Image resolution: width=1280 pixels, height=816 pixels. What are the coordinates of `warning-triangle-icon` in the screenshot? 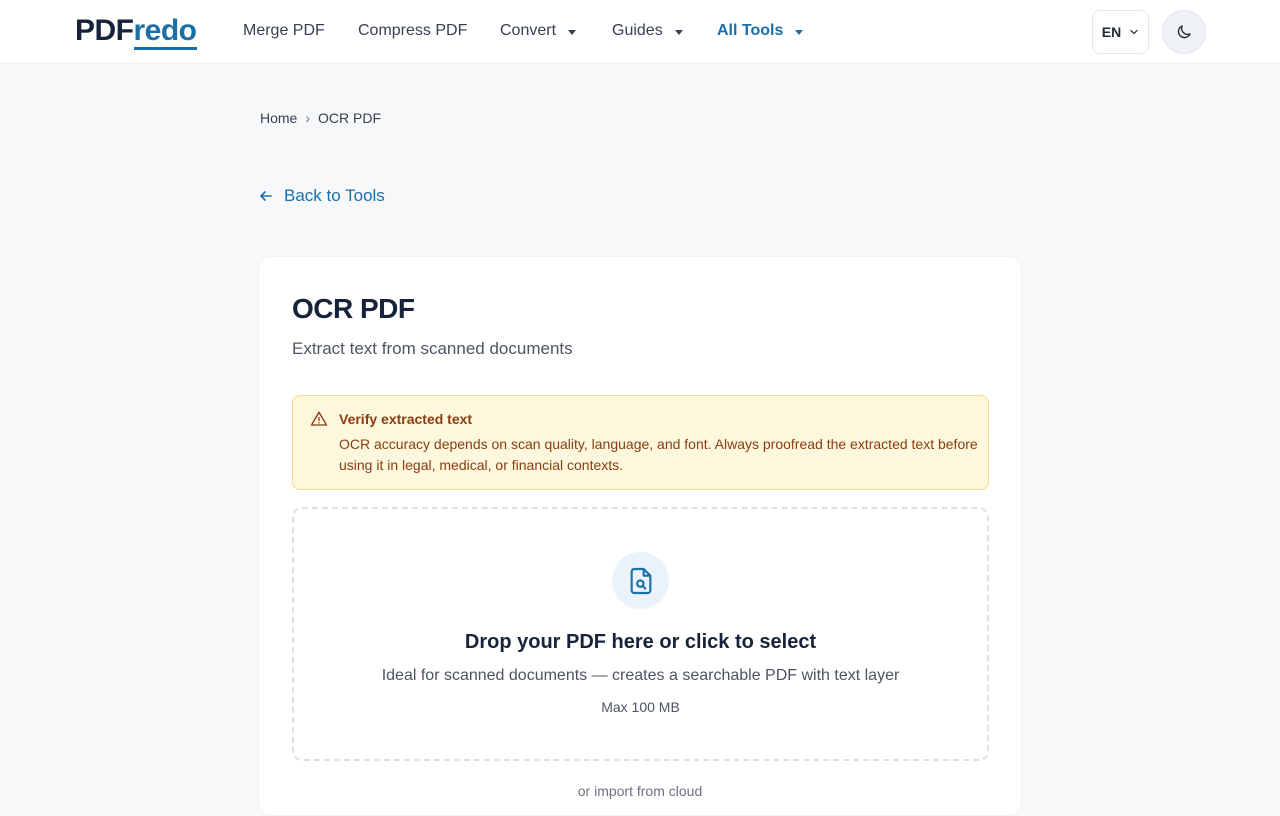 It's located at (319, 418).